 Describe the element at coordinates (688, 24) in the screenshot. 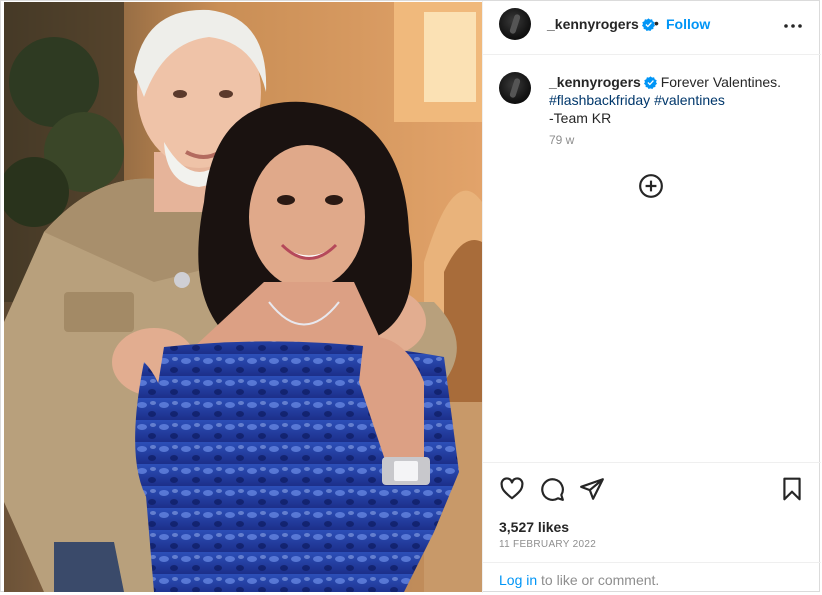

I see `follow-button: Follow` at that location.